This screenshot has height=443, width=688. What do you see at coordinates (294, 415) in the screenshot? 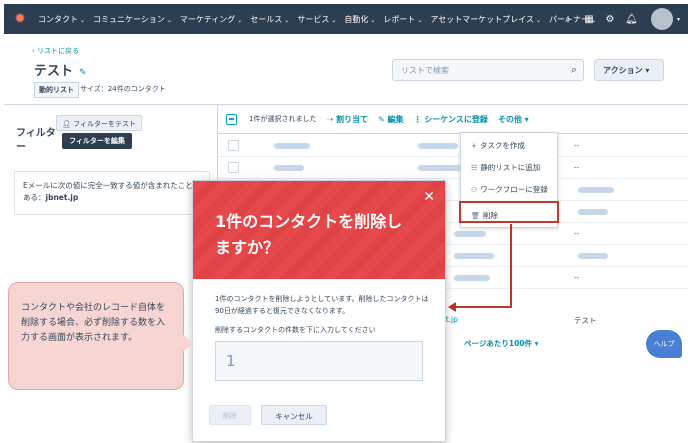
I see `cancel-button: キャンセル` at bounding box center [294, 415].